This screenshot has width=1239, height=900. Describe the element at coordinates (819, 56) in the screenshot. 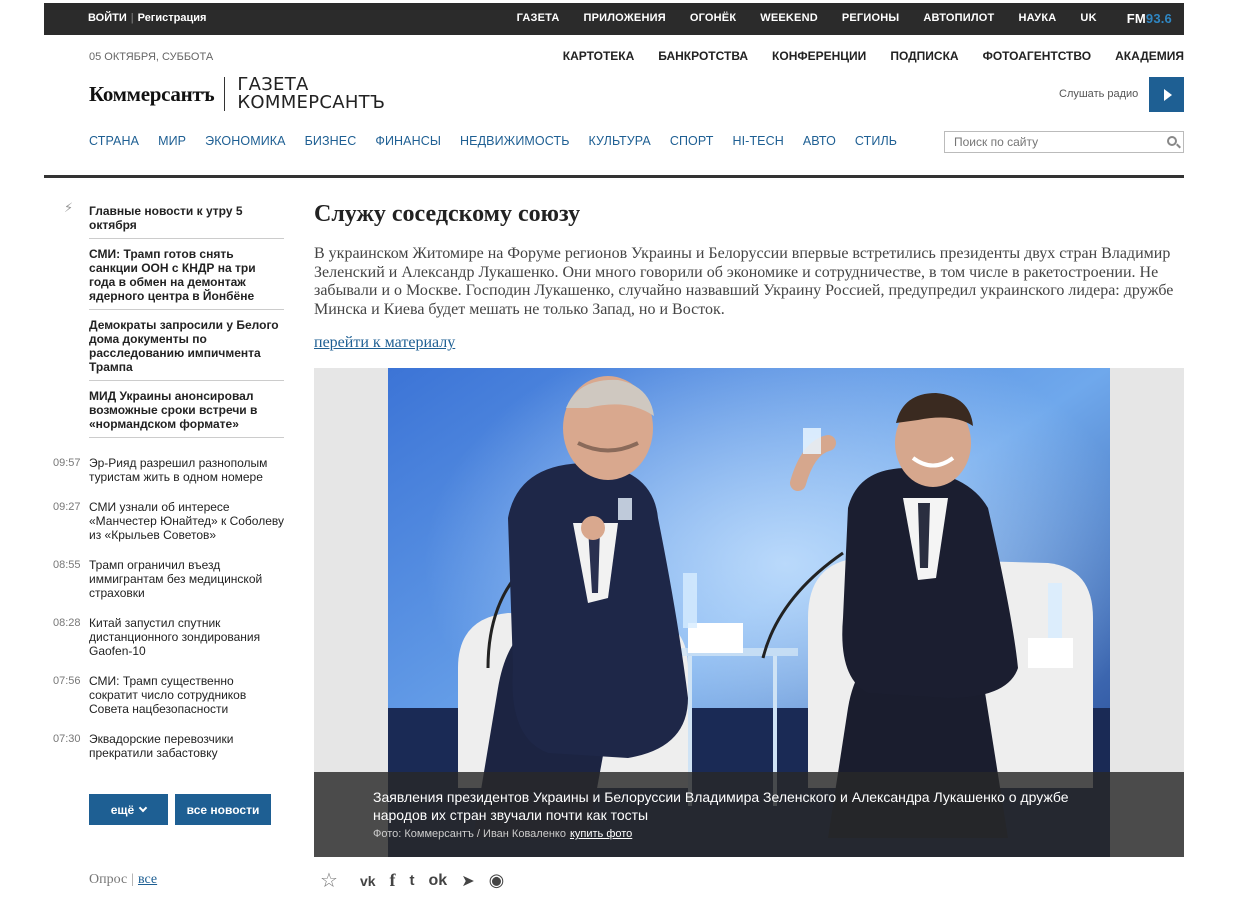

I see `secondary-nav-item: КОНФЕРЕНЦИИ` at that location.